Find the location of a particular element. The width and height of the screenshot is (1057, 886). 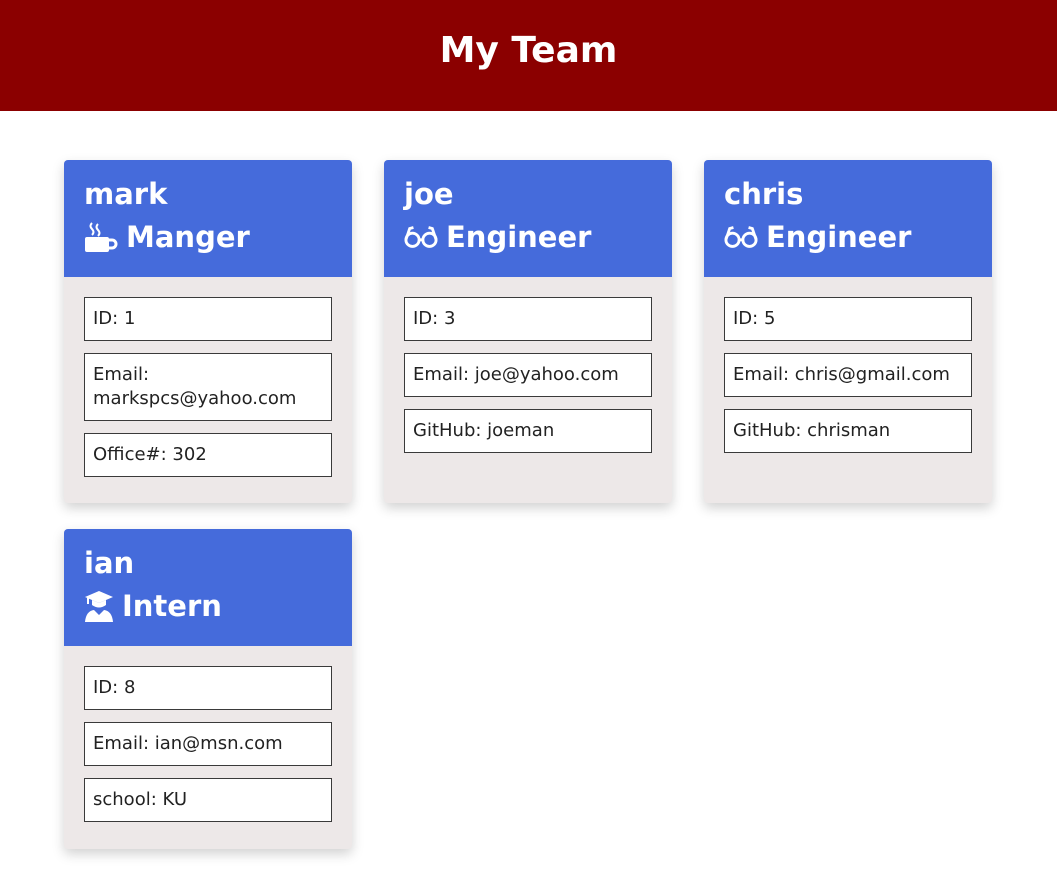

card-header: mark Manger is located at coordinates (208, 218).